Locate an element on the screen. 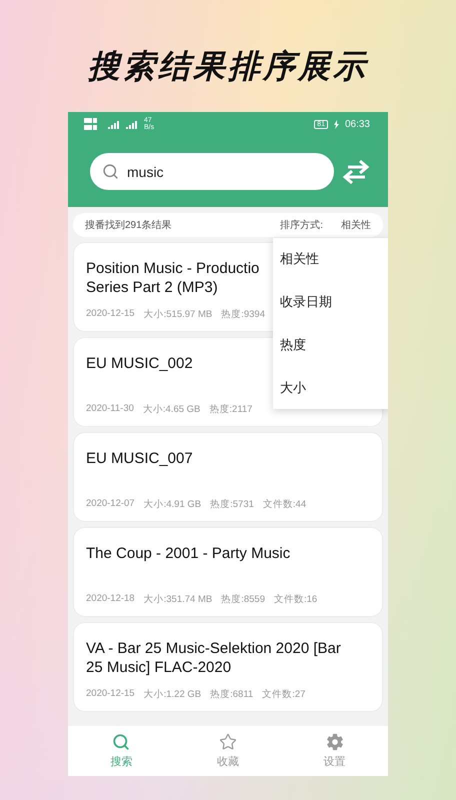 The height and width of the screenshot is (800, 456). result-heat: 热度:8559 is located at coordinates (243, 599).